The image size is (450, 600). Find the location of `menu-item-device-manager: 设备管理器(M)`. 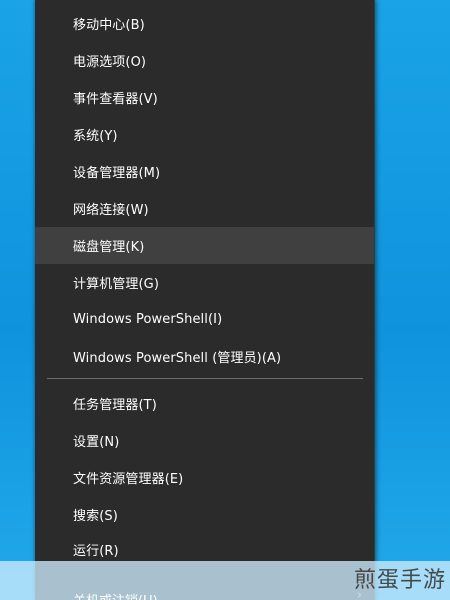

menu-item-device-manager: 设备管理器(M) is located at coordinates (204, 171).